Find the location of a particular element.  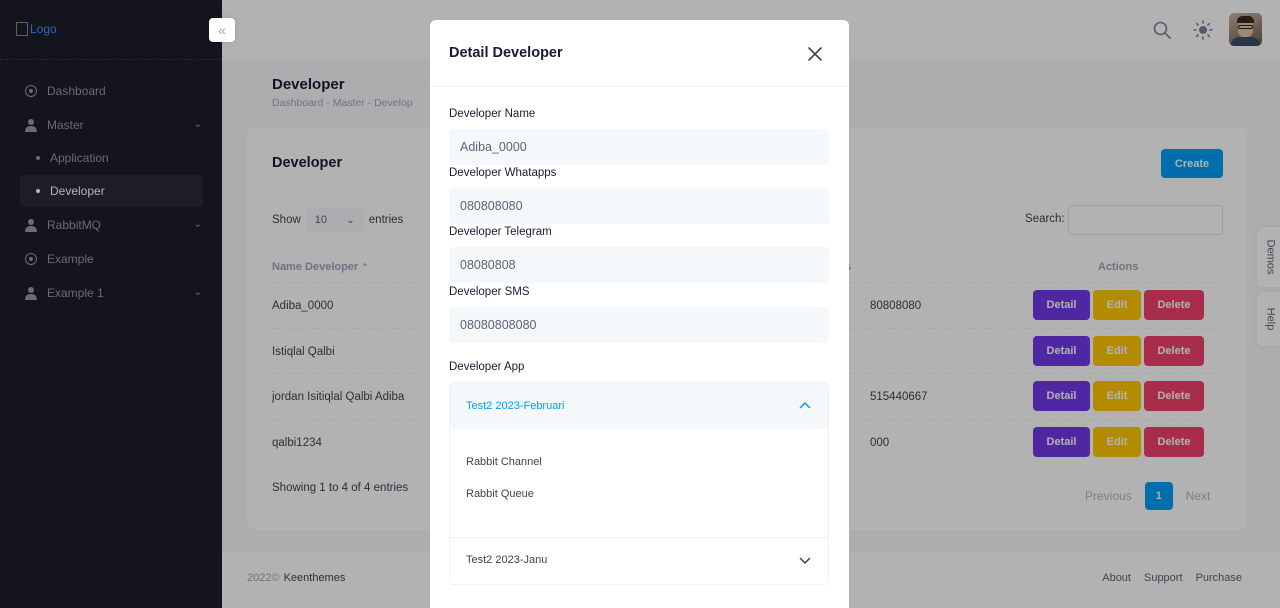

list-item: Rabbit Queue is located at coordinates (500, 494).